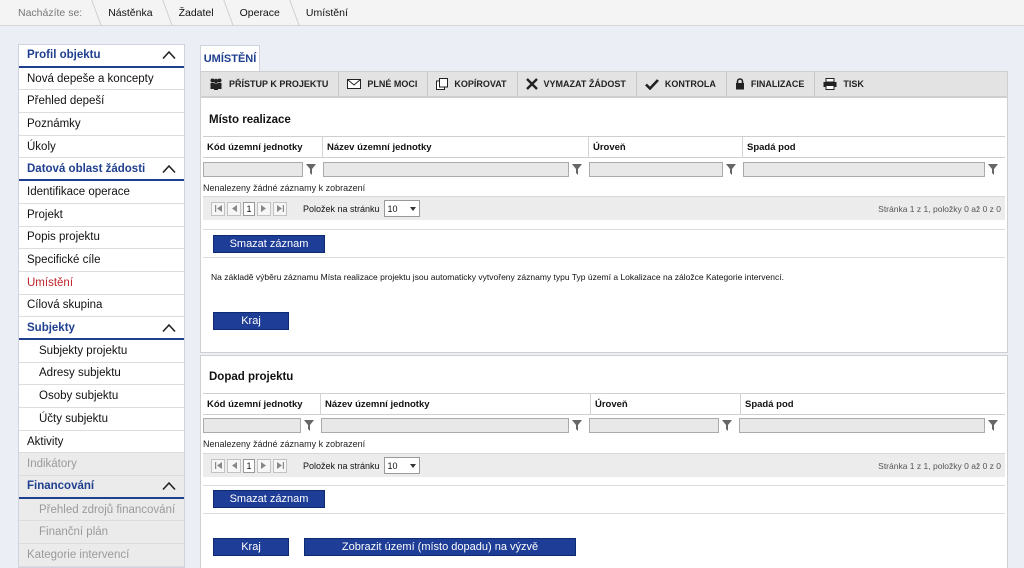 The height and width of the screenshot is (568, 1024). Describe the element at coordinates (270, 84) in the screenshot. I see `access-button: PŘÍSTUP K PROJEKTU` at that location.